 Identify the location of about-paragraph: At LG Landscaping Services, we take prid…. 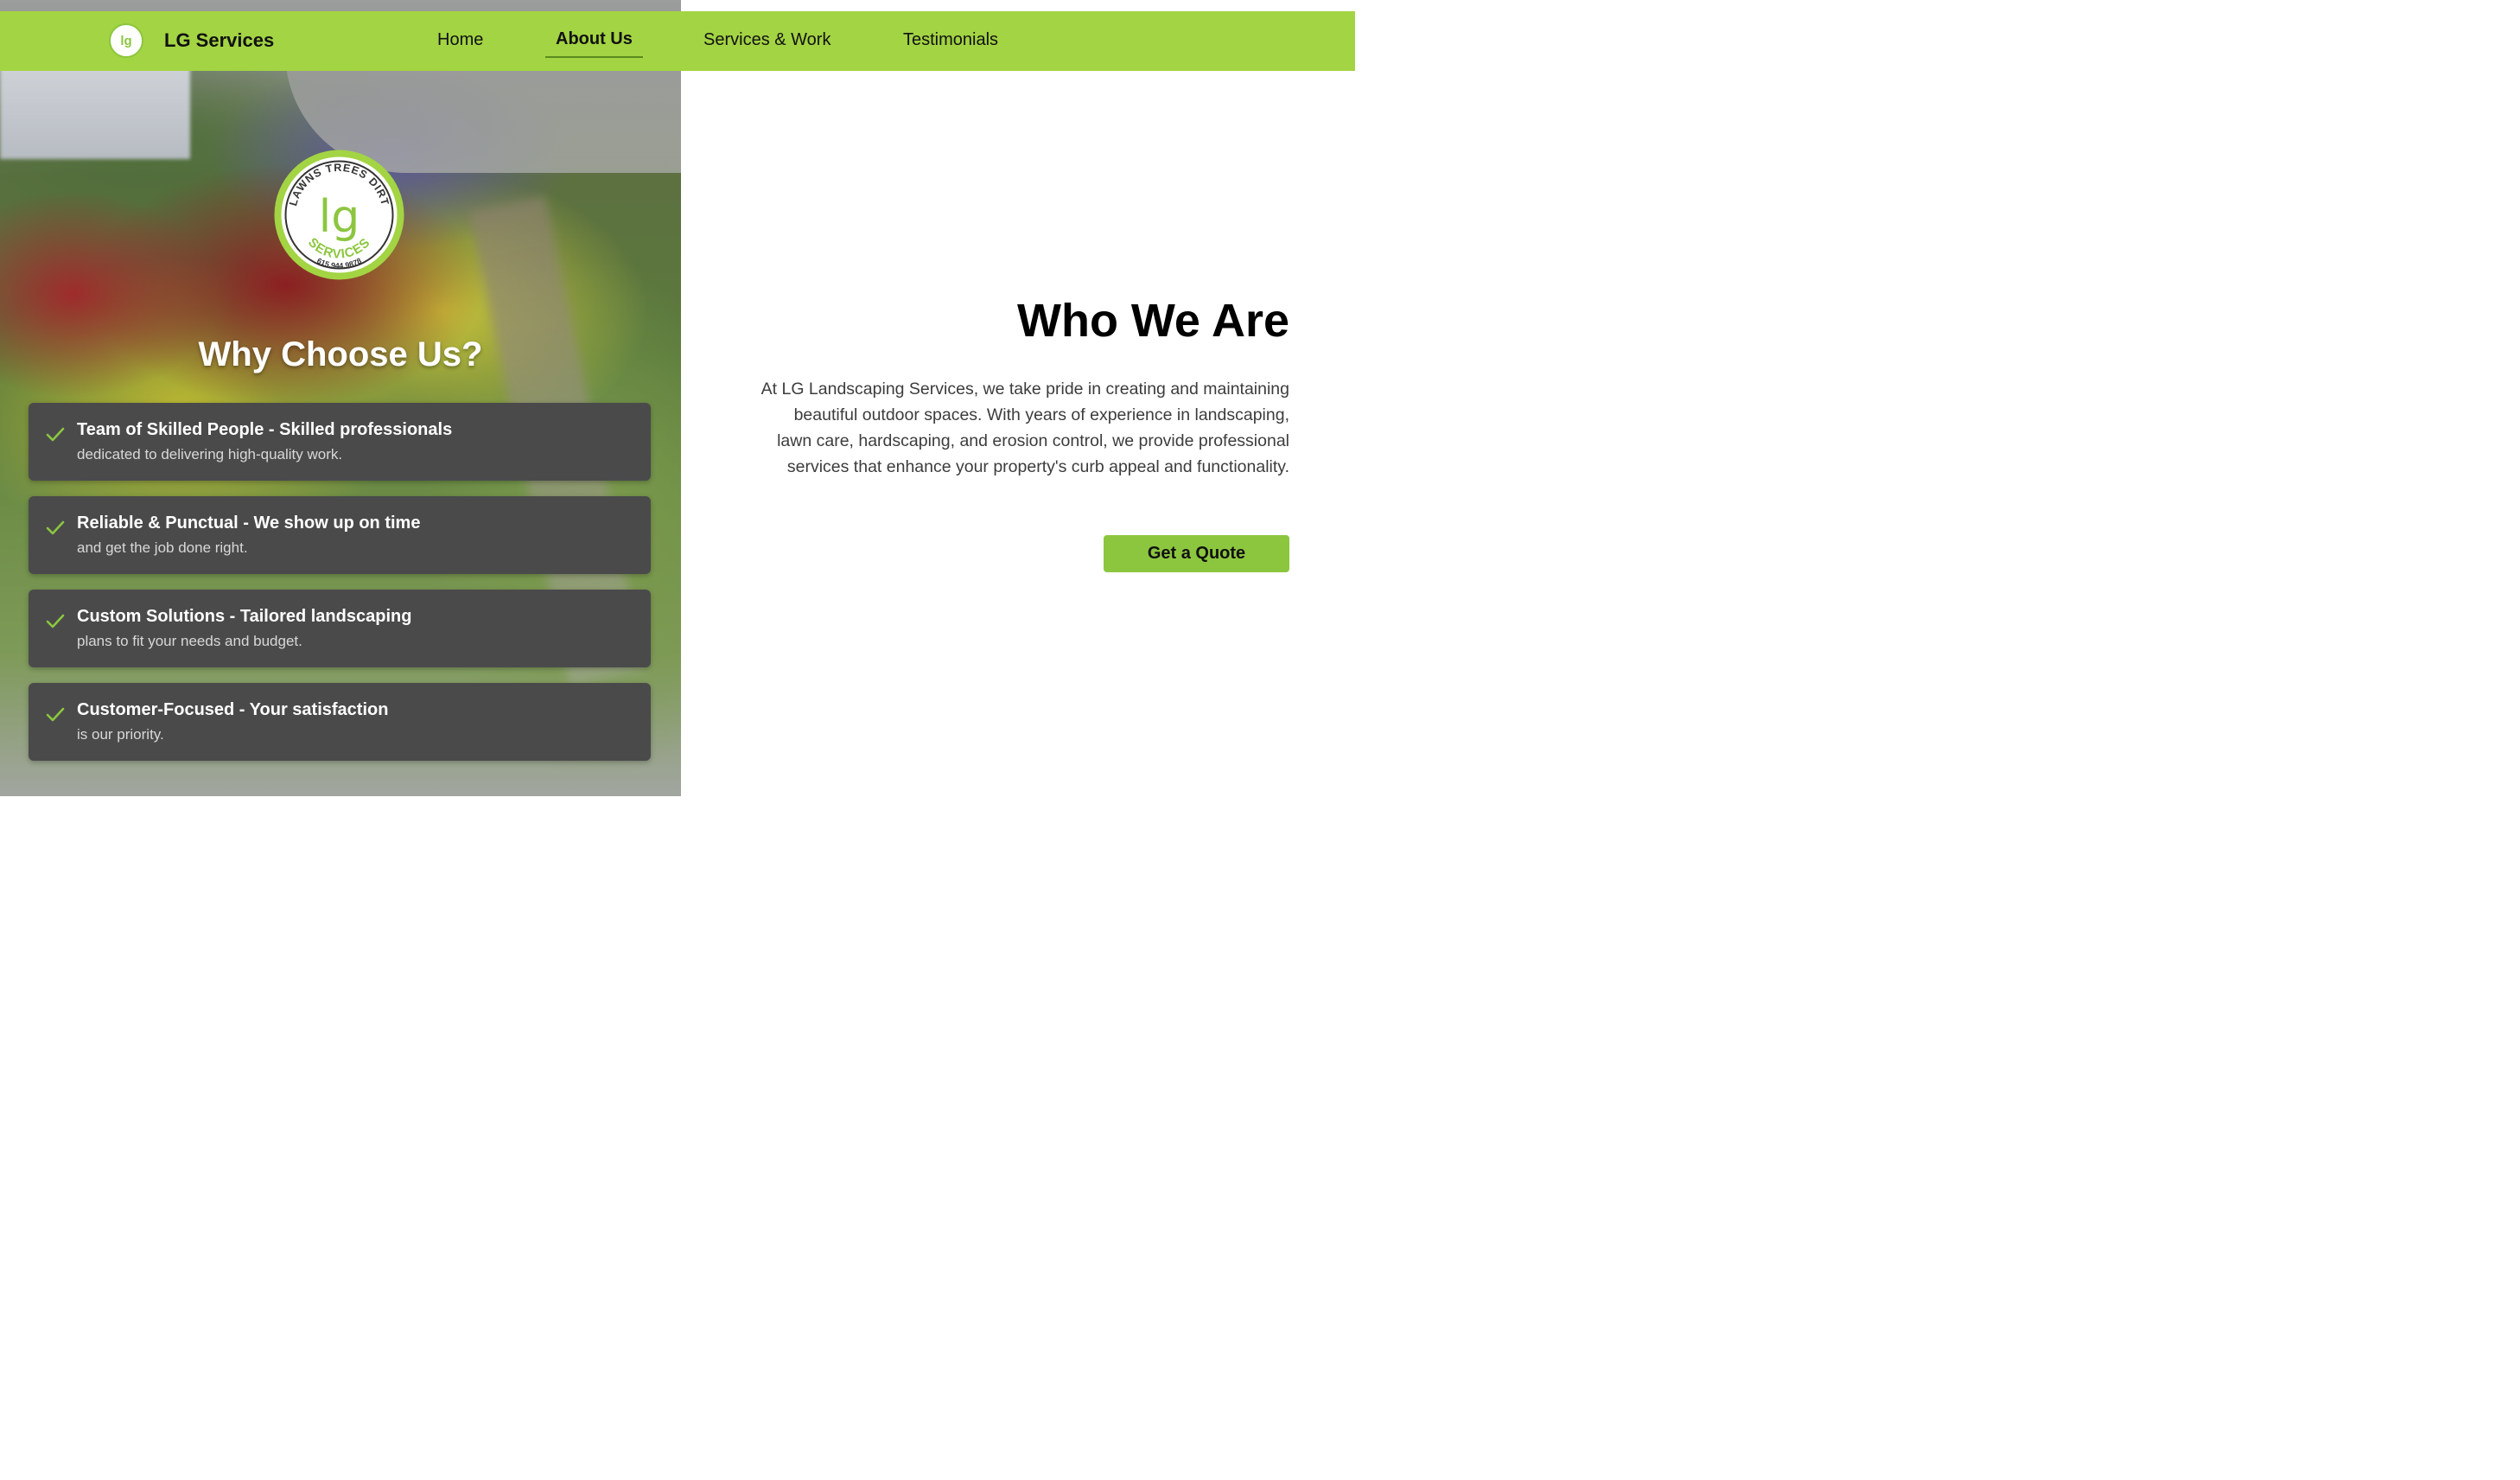
(1024, 428).